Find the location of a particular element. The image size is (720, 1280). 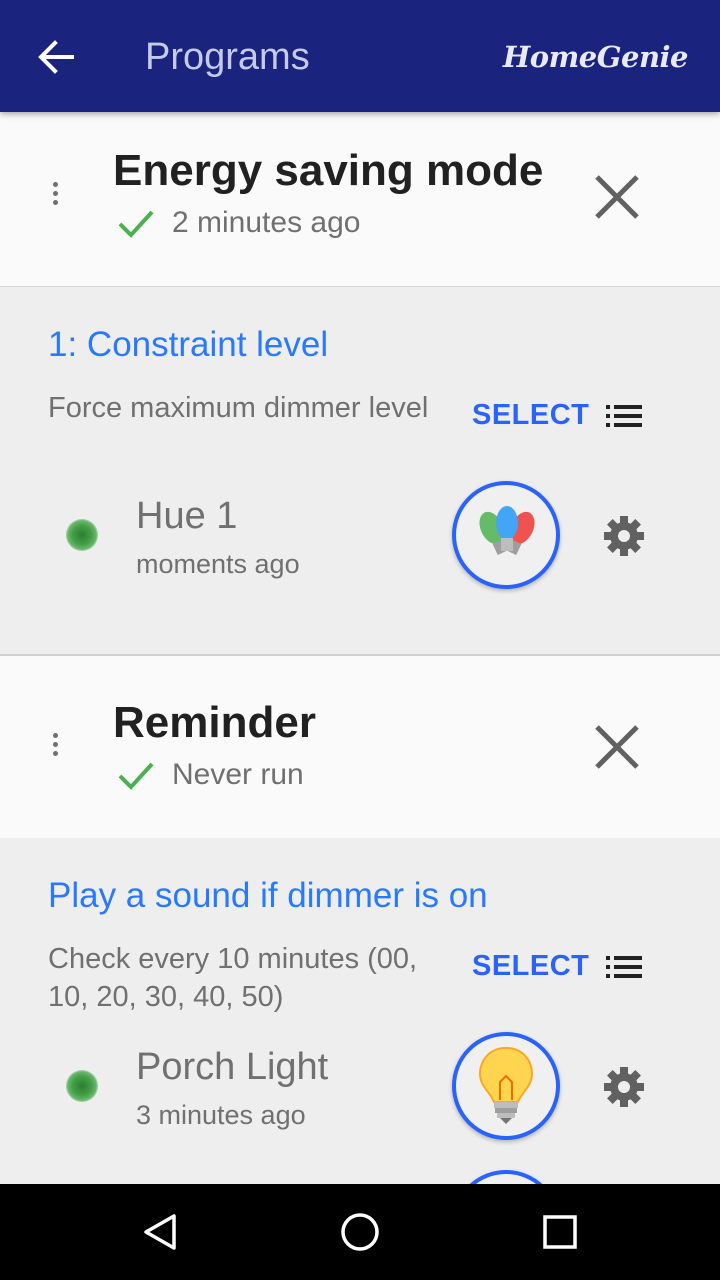

program-title: Reminder is located at coordinates (214, 722).